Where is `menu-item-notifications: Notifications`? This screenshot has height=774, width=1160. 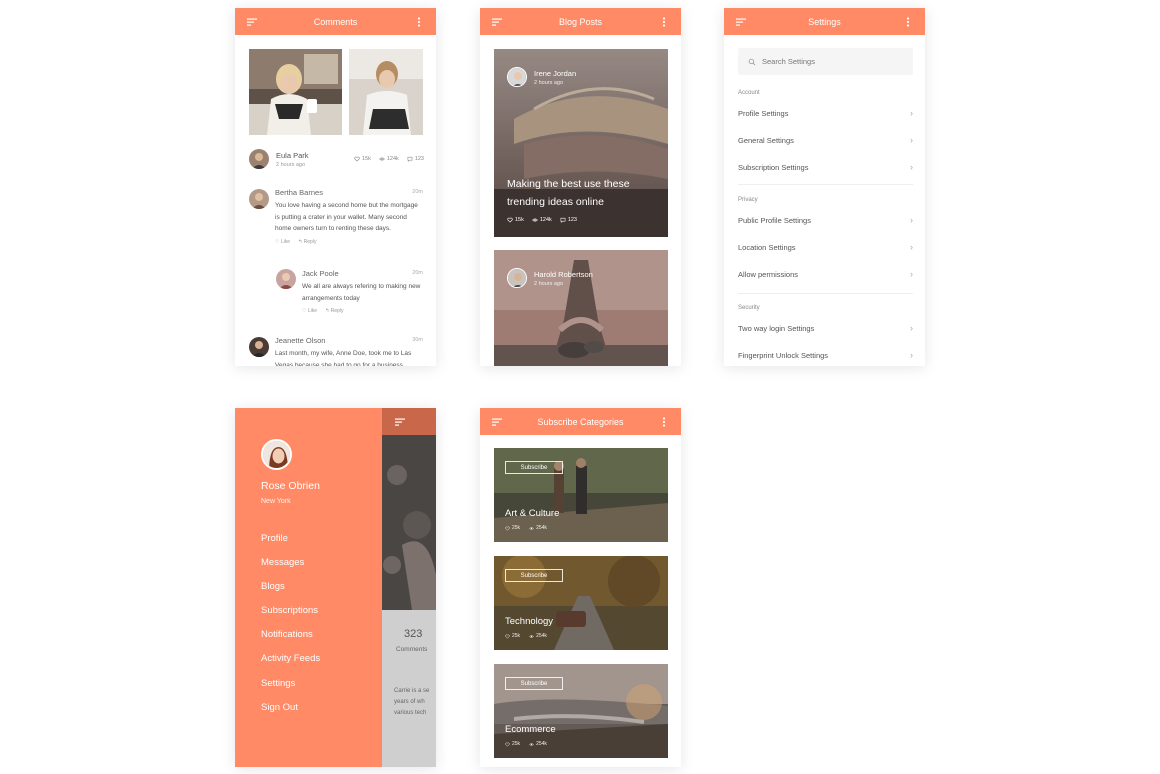 menu-item-notifications: Notifications is located at coordinates (287, 634).